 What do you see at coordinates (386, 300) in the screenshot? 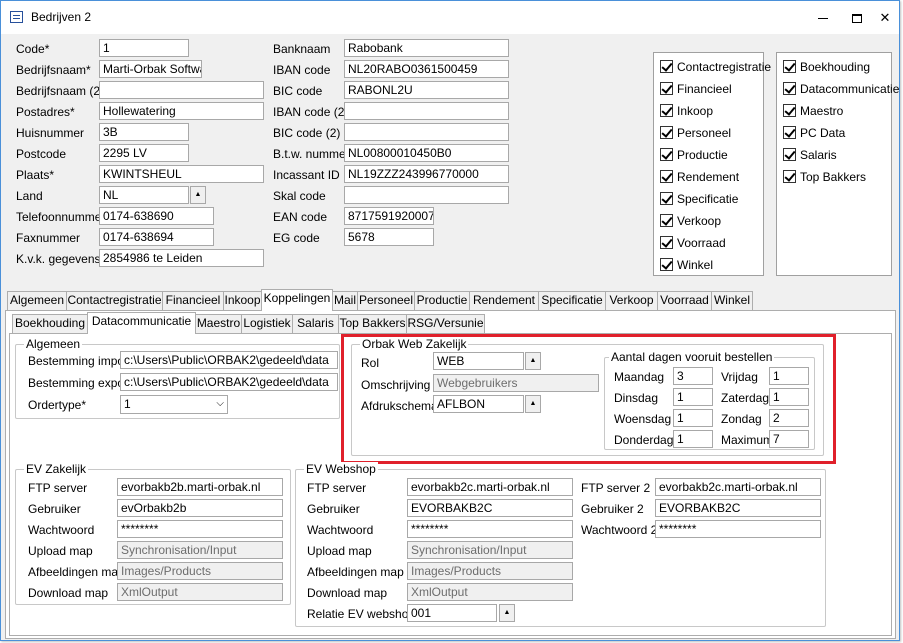
I see `tab-personeel: Personeel` at bounding box center [386, 300].